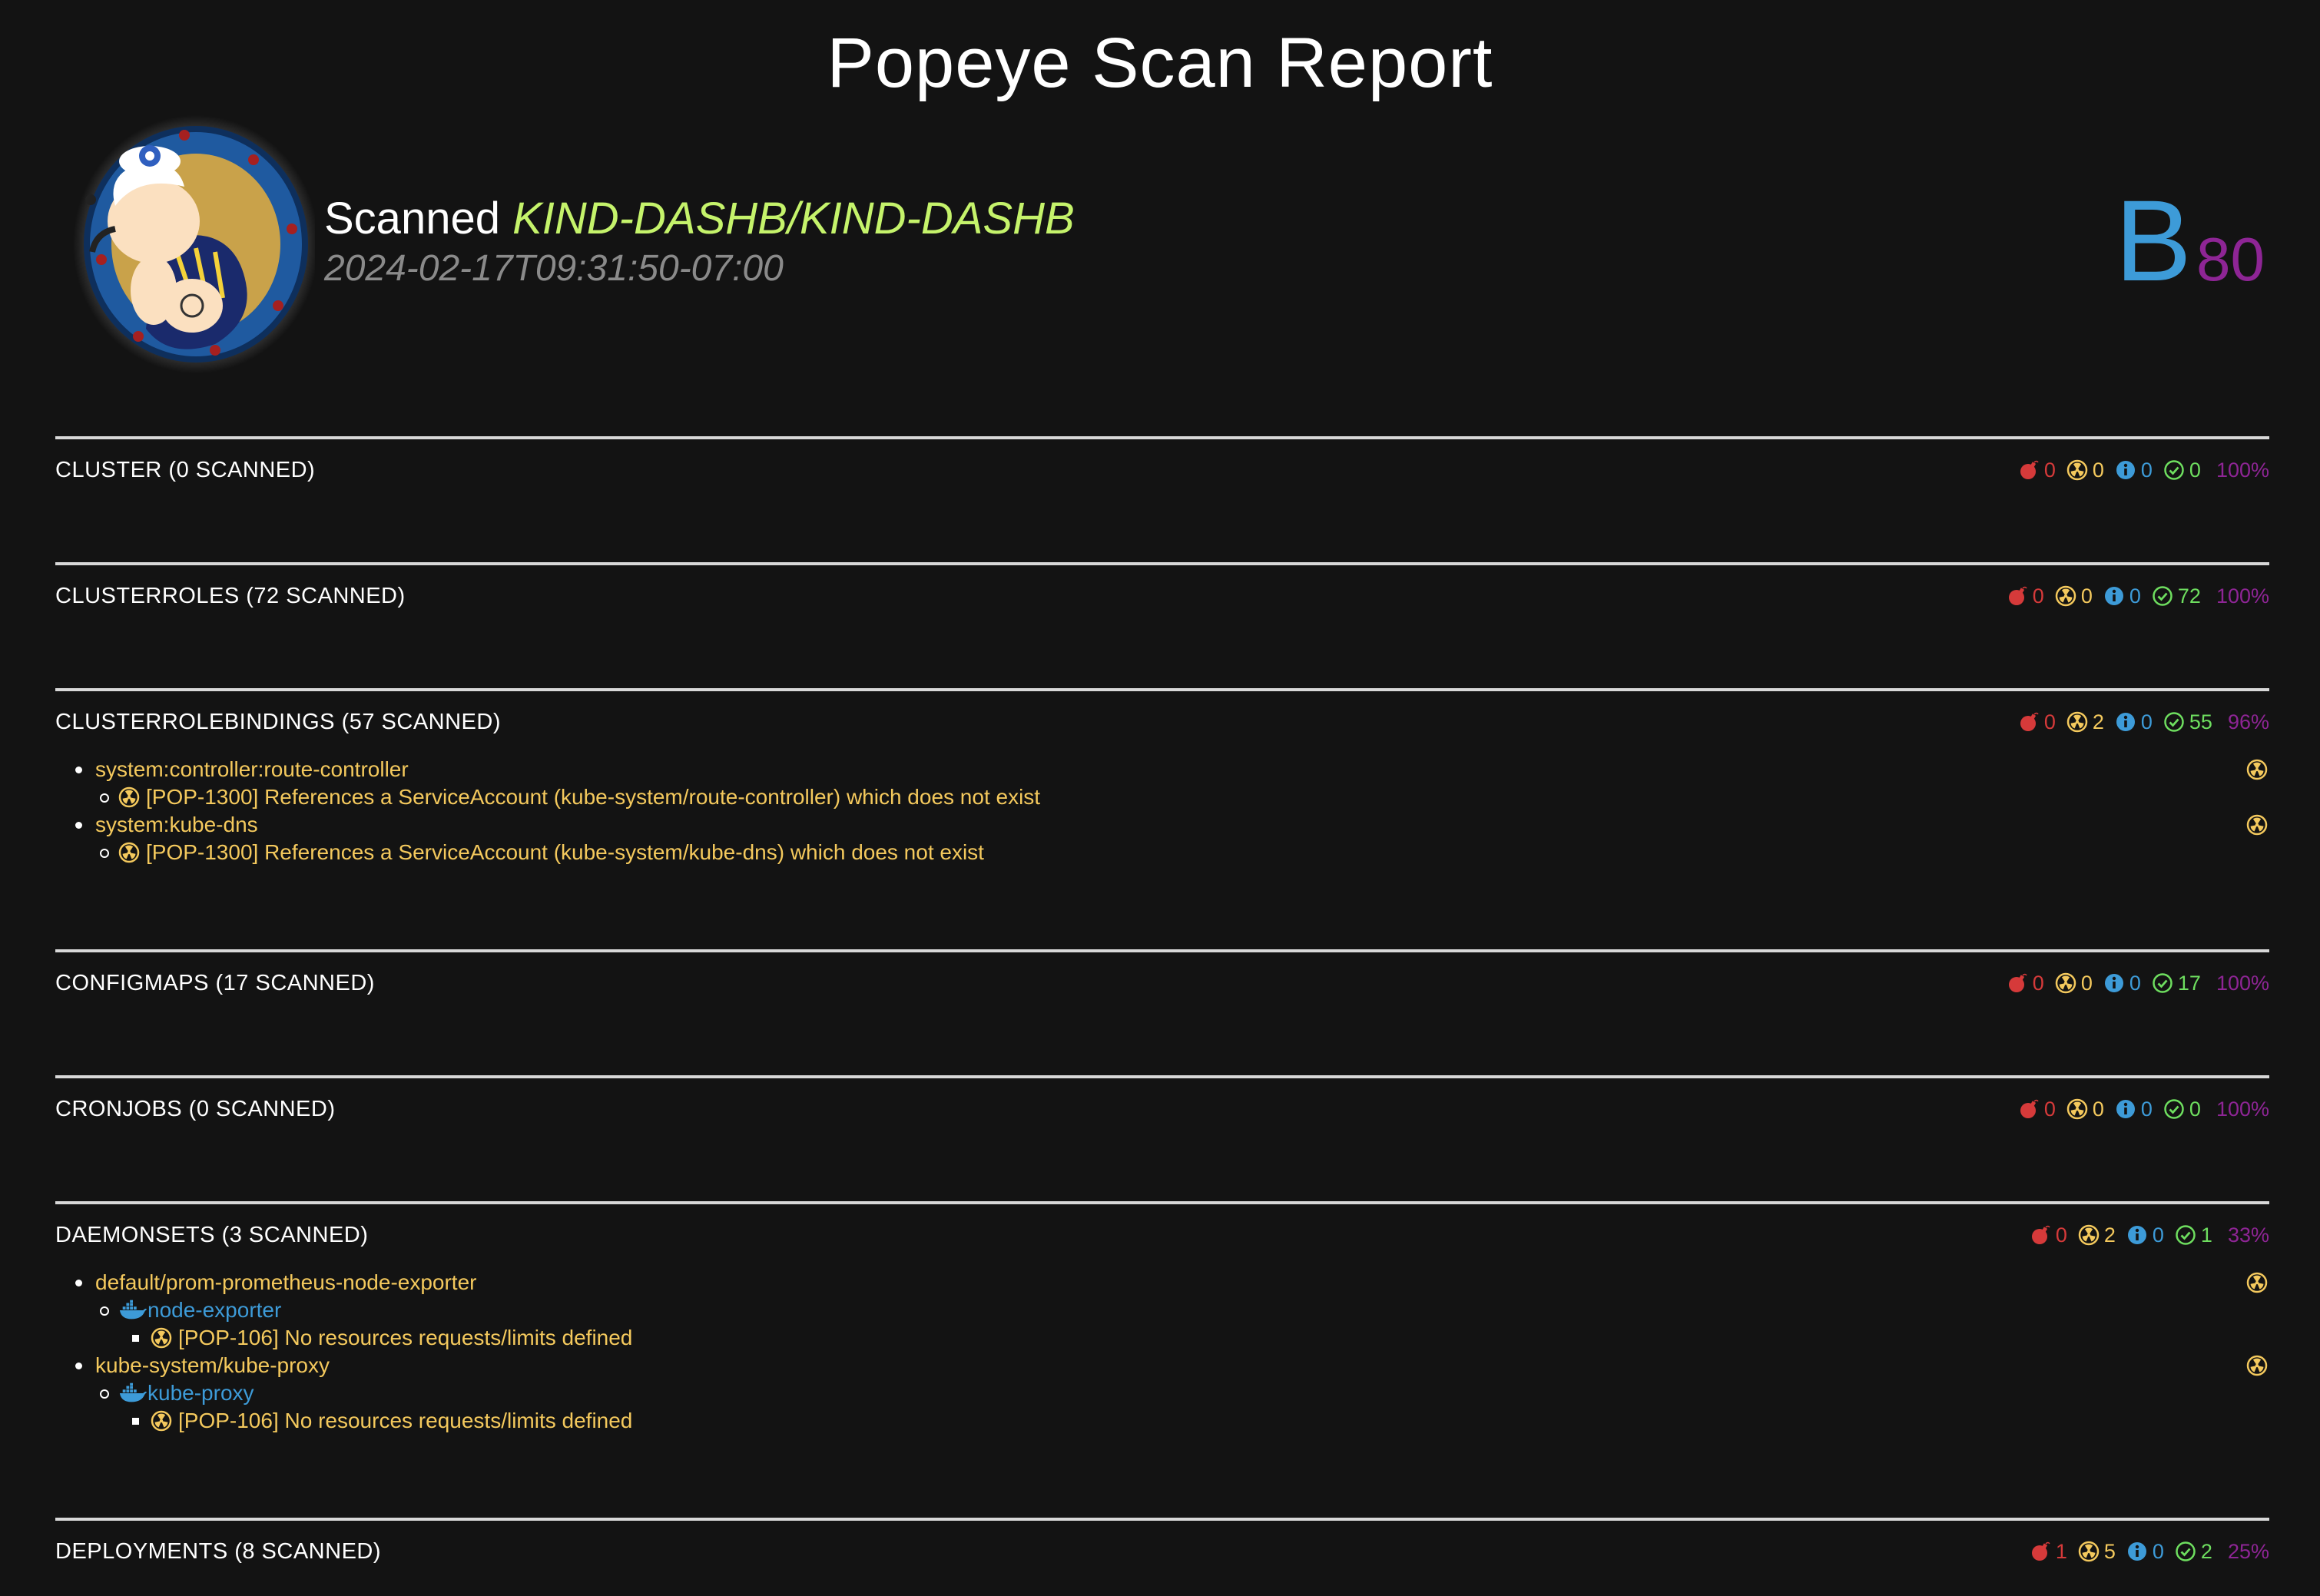  I want to click on section-title: CONFIGMAPS (17 SCANNED), so click(215, 983).